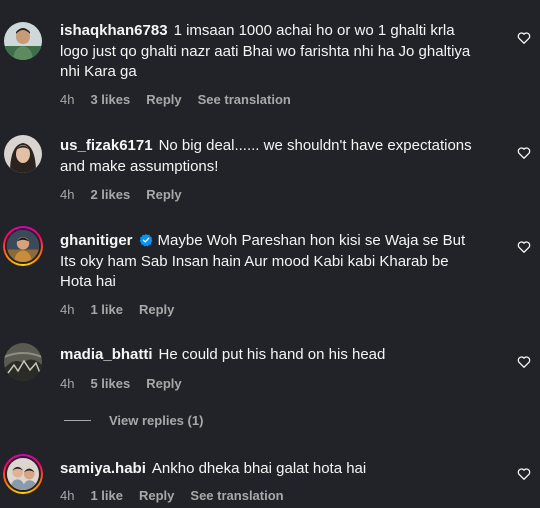 The width and height of the screenshot is (540, 508). I want to click on comment-username: ghanitiger, so click(96, 240).